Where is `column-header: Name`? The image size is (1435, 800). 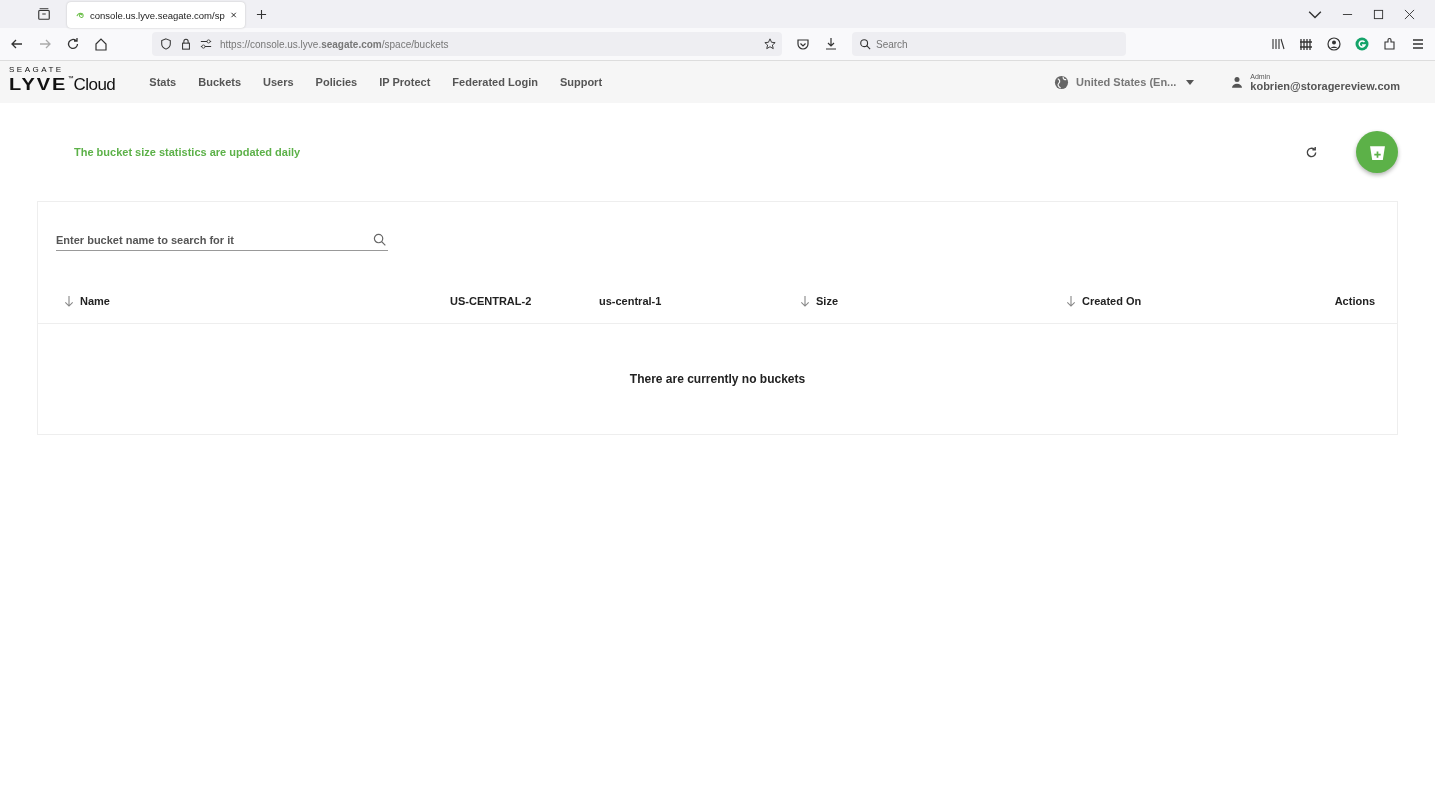 column-header: Name is located at coordinates (95, 301).